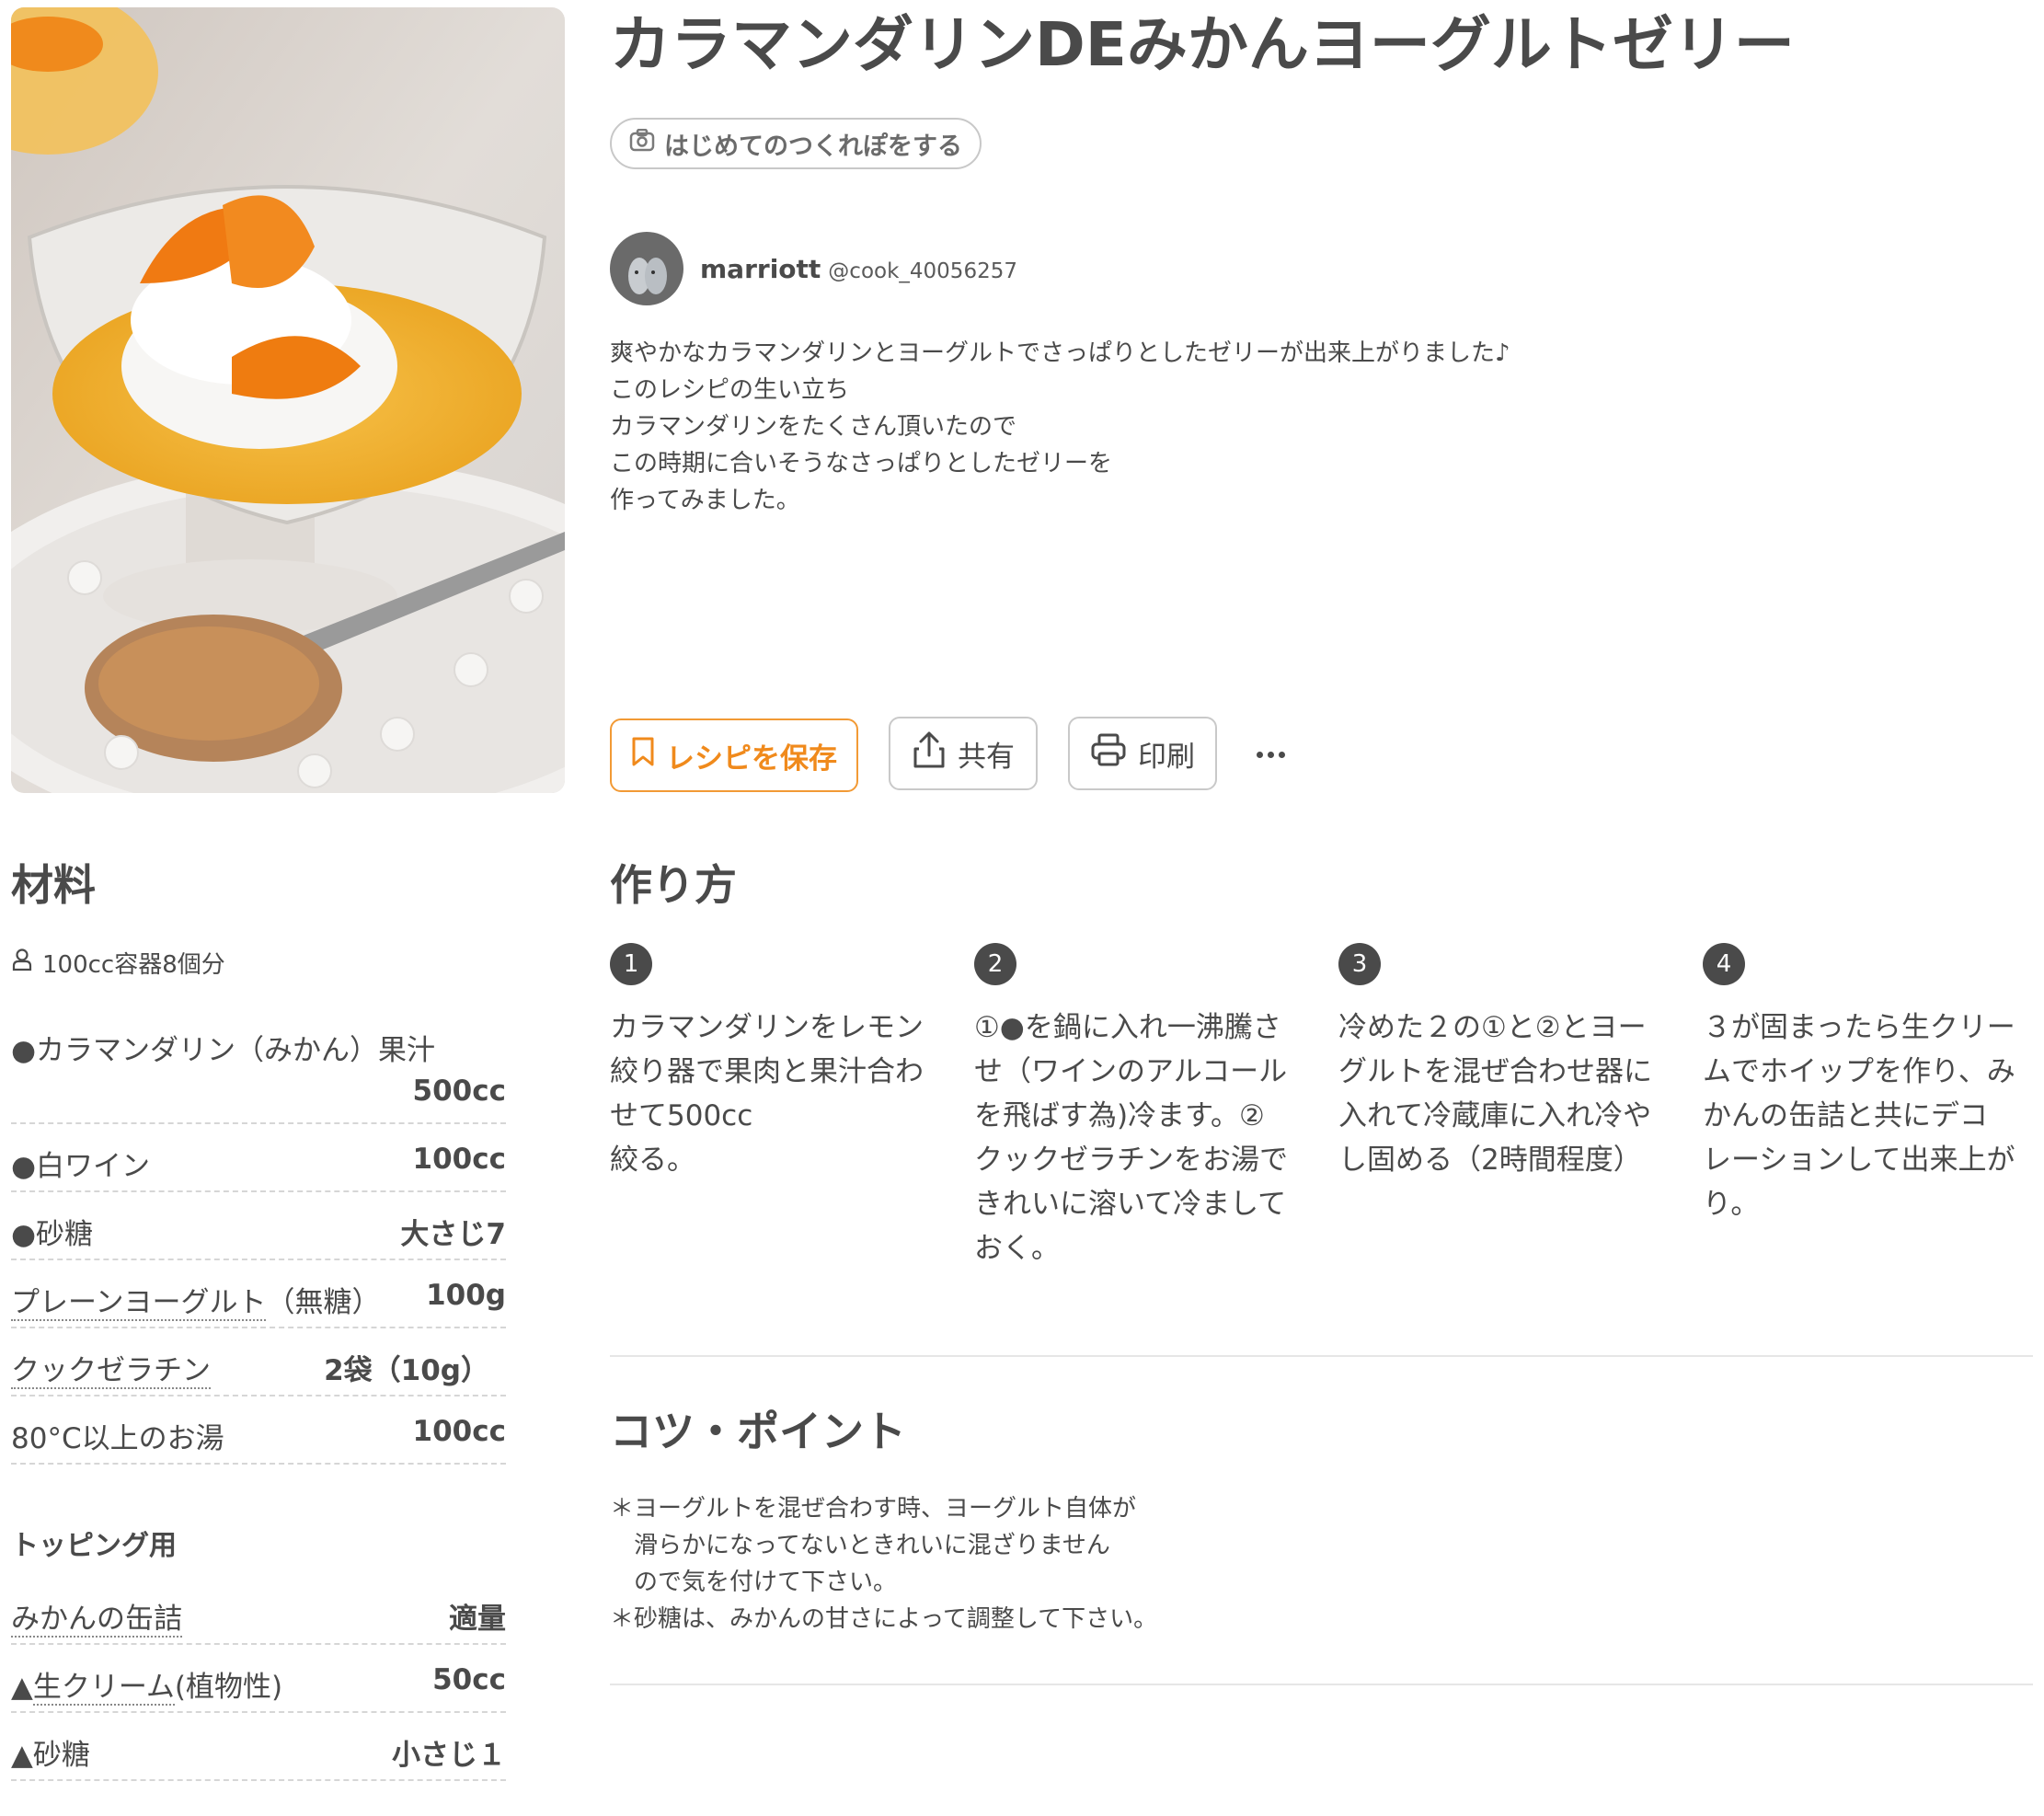  Describe the element at coordinates (860, 1545) in the screenshot. I see `tips-line: 滑らかになってないときれいに混ざりません` at that location.